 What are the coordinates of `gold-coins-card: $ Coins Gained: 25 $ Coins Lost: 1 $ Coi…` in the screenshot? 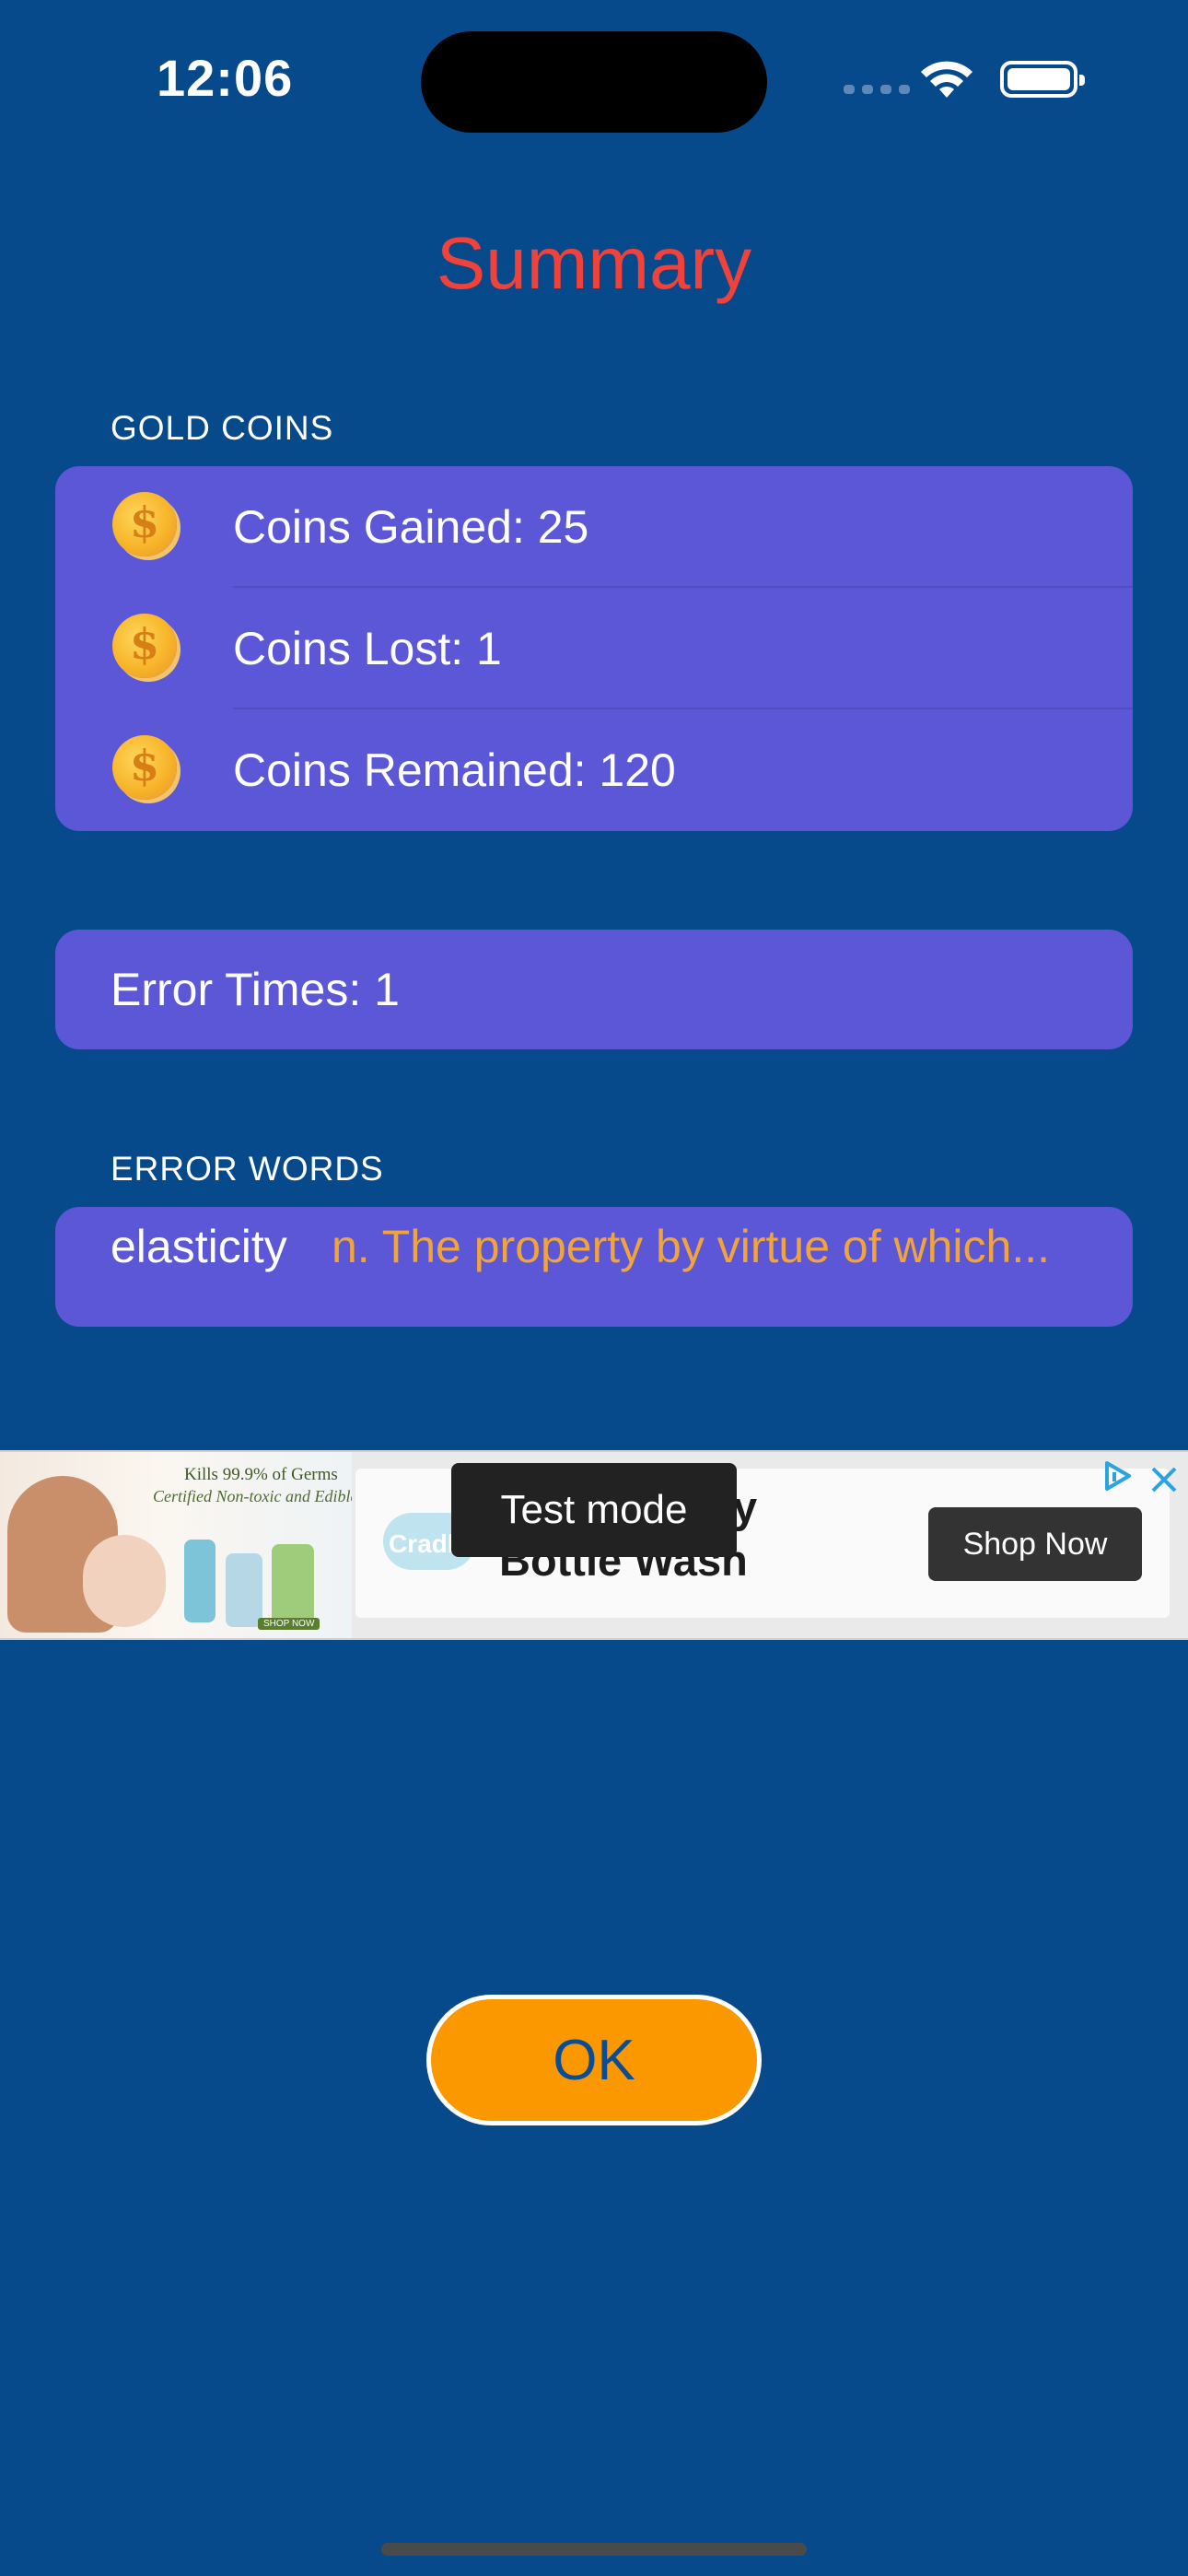 It's located at (594, 648).